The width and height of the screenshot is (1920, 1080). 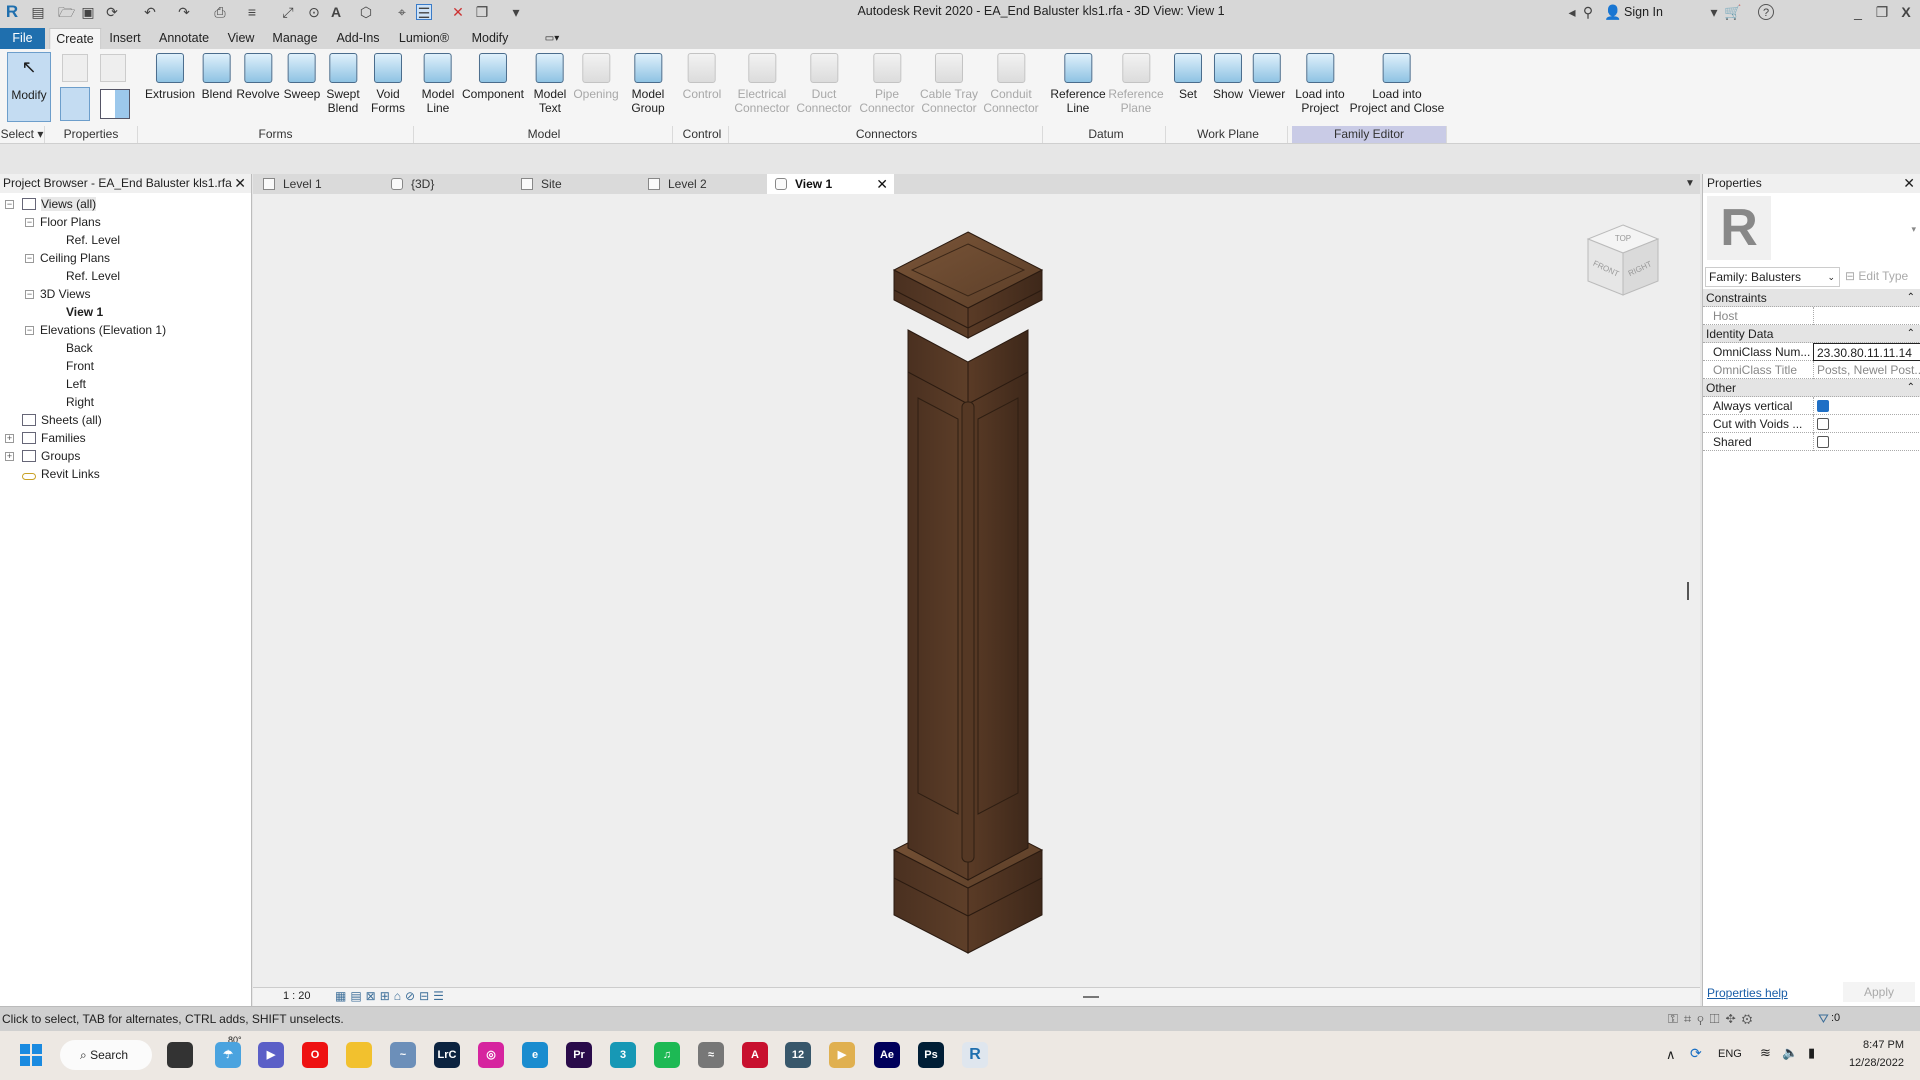 I want to click on opera-icon: O, so click(x=315, y=1055).